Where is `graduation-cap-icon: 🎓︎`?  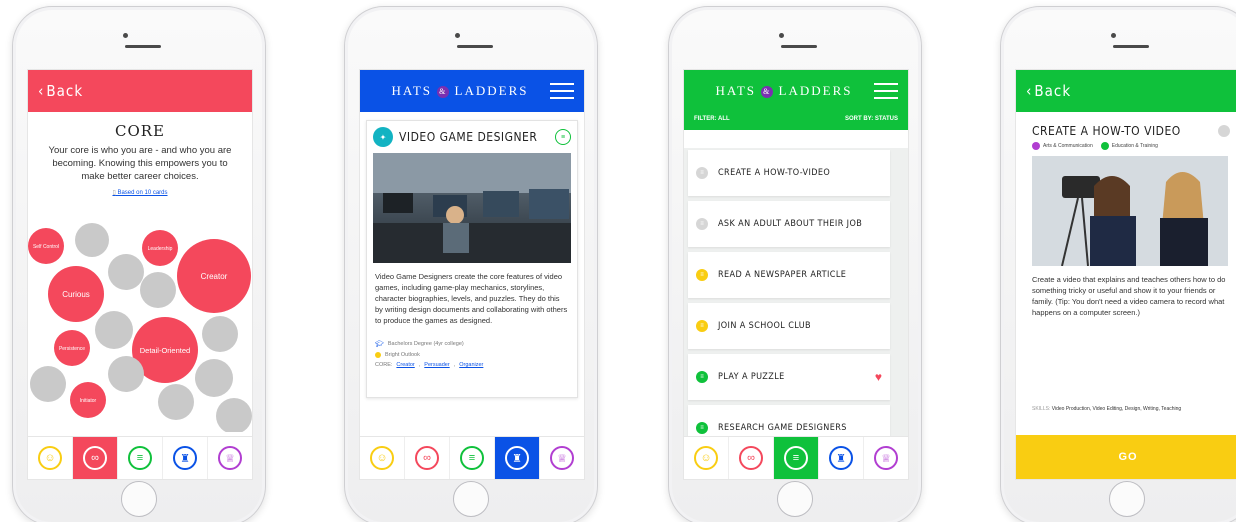 graduation-cap-icon: 🎓︎ is located at coordinates (379, 344).